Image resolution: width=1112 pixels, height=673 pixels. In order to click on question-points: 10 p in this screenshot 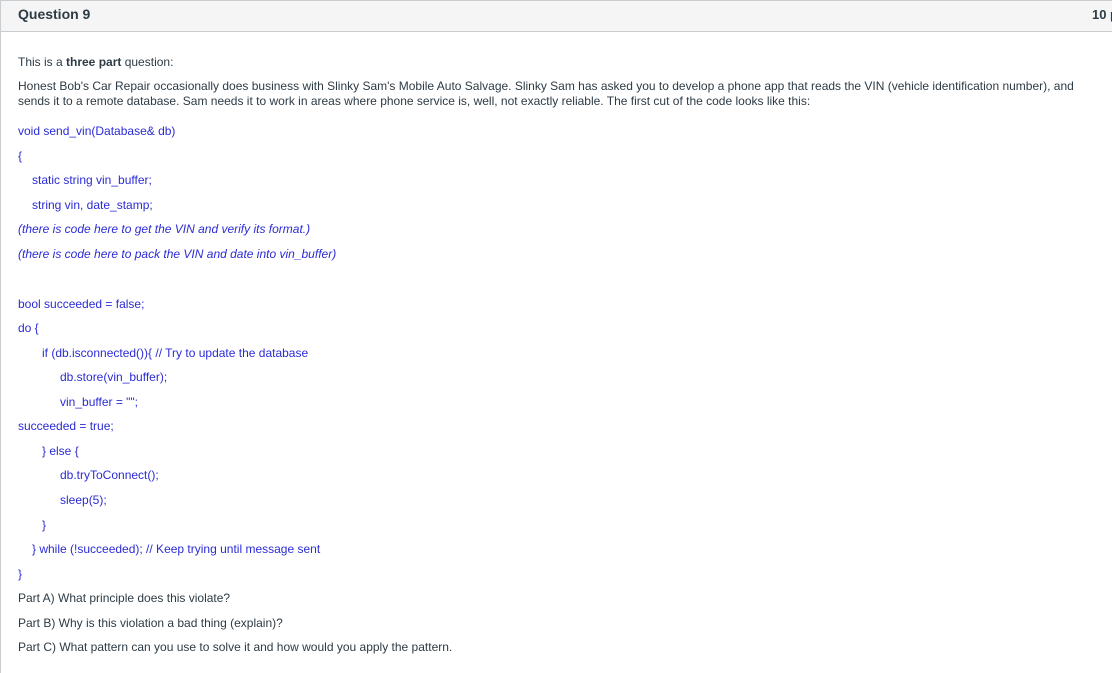, I will do `click(1101, 14)`.